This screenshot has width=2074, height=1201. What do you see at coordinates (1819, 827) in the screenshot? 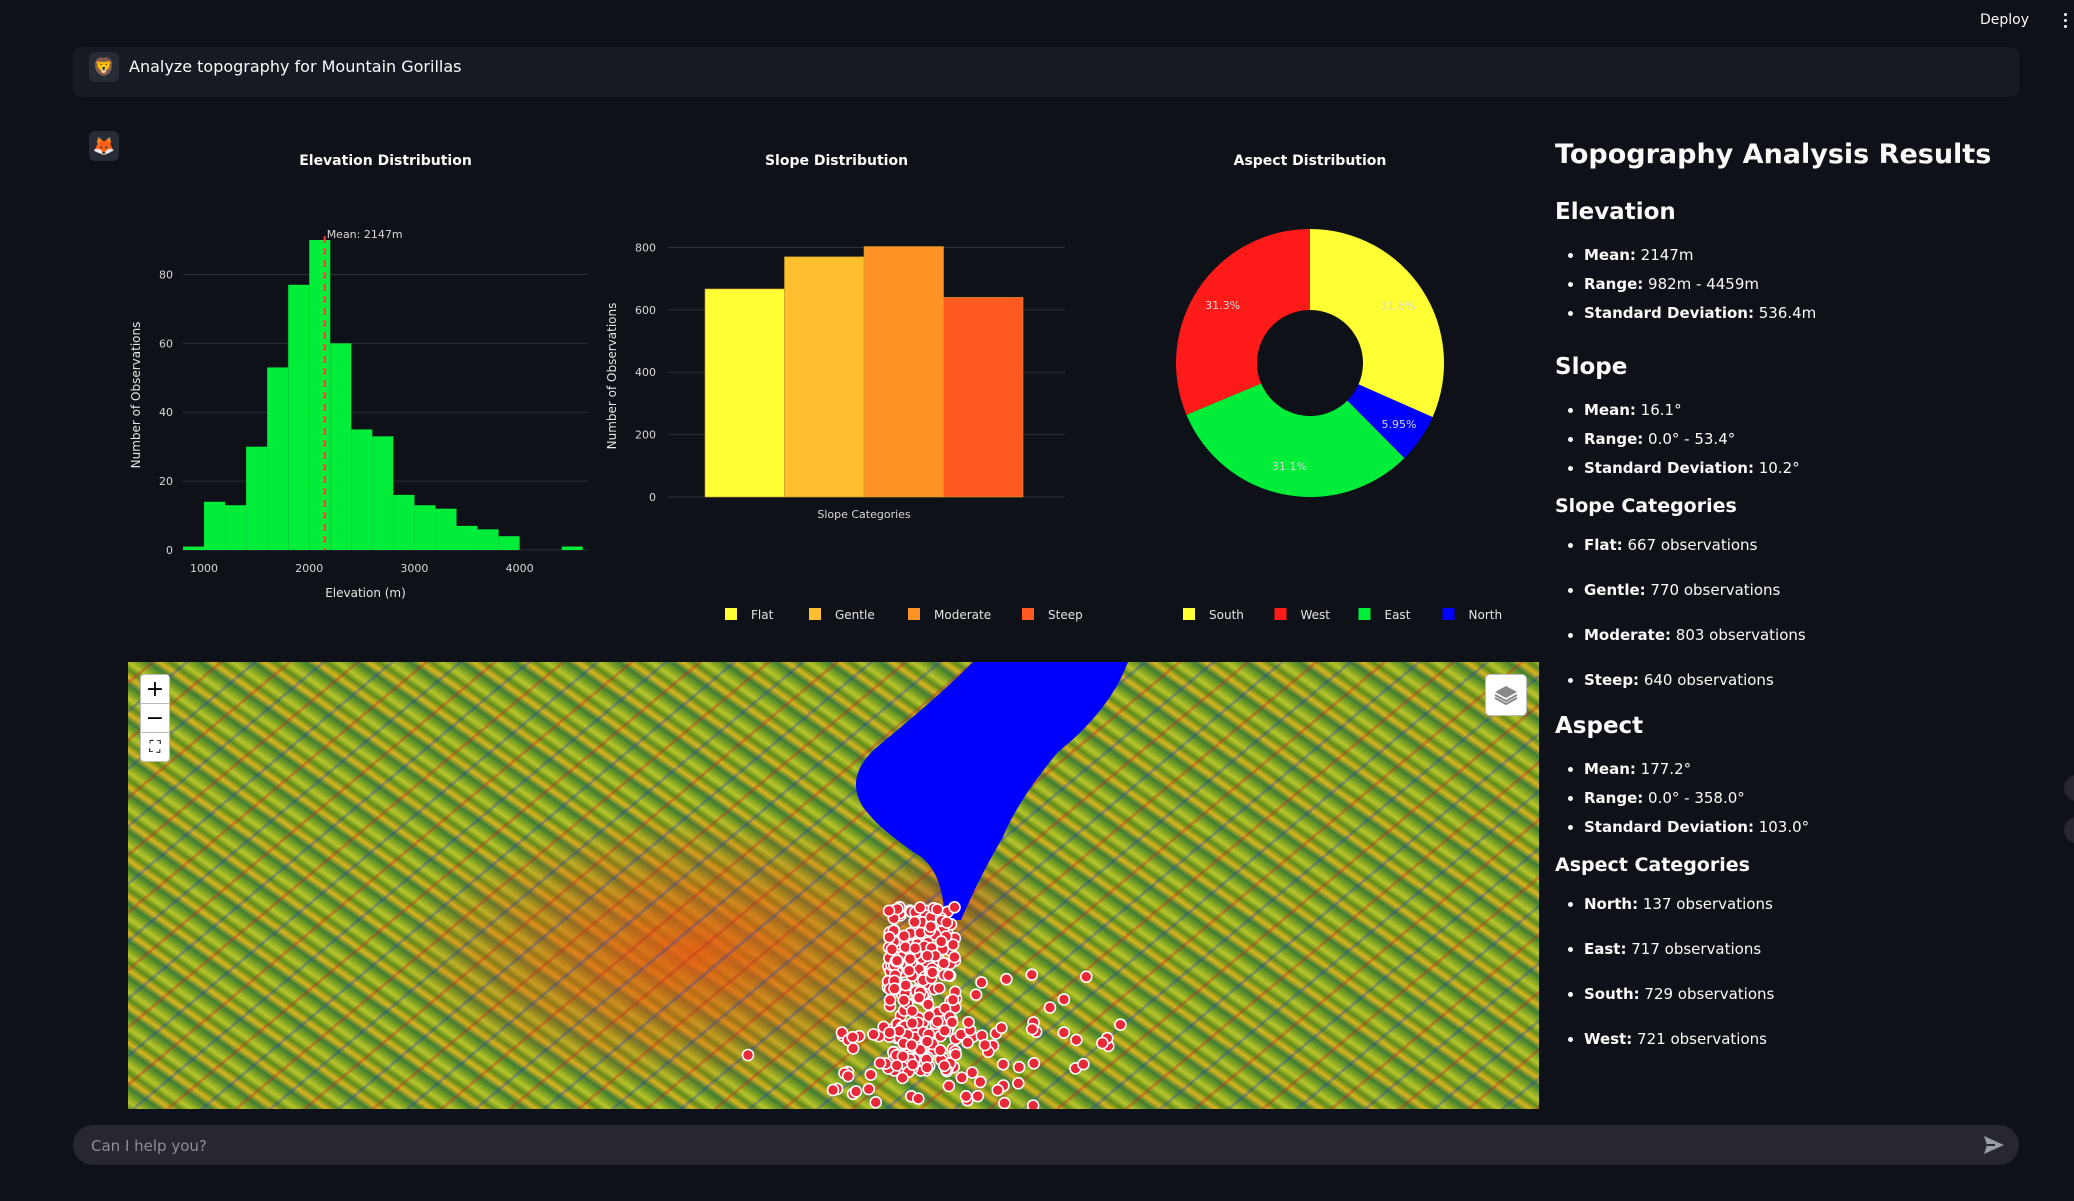
I see `list-item: Standard Deviation: 103.0°` at bounding box center [1819, 827].